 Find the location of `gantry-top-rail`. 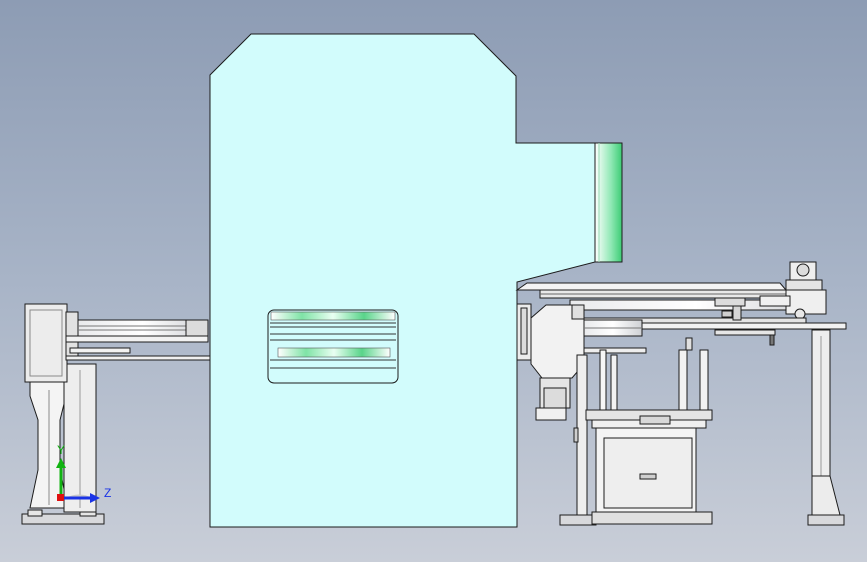

gantry-top-rail is located at coordinates (651, 286).